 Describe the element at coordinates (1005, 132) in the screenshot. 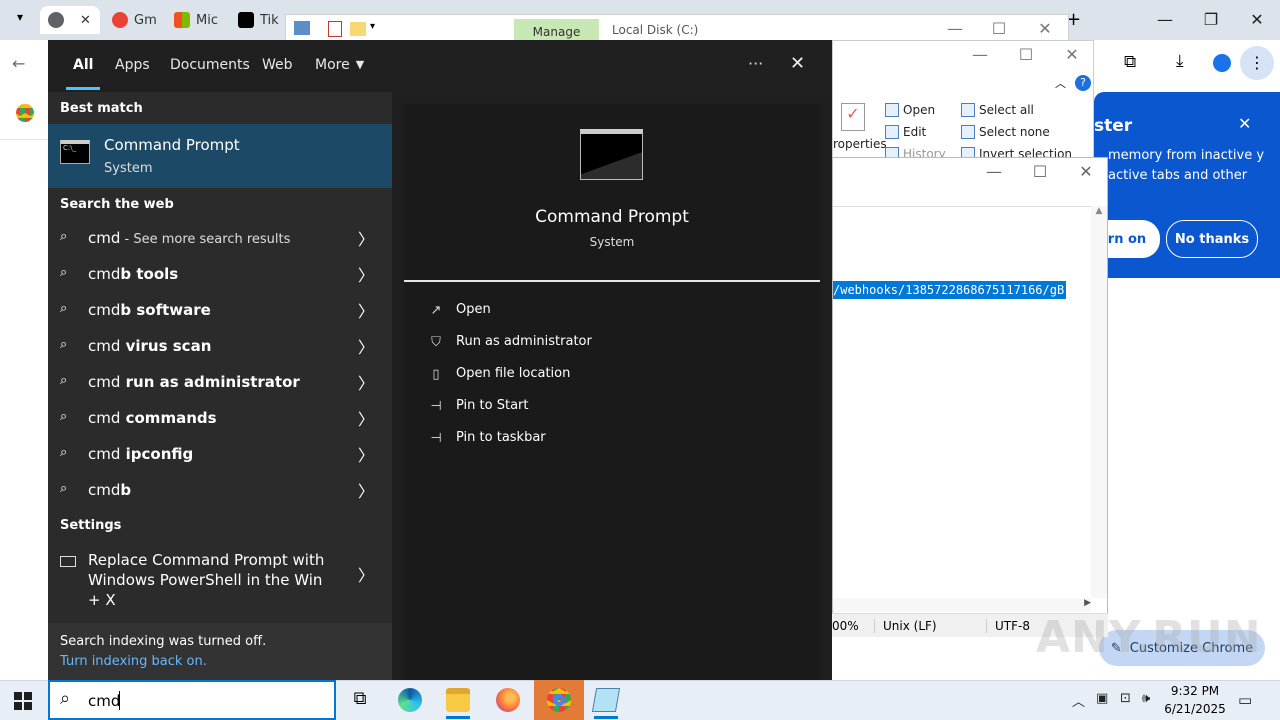

I see `select-none-button: Select none` at that location.